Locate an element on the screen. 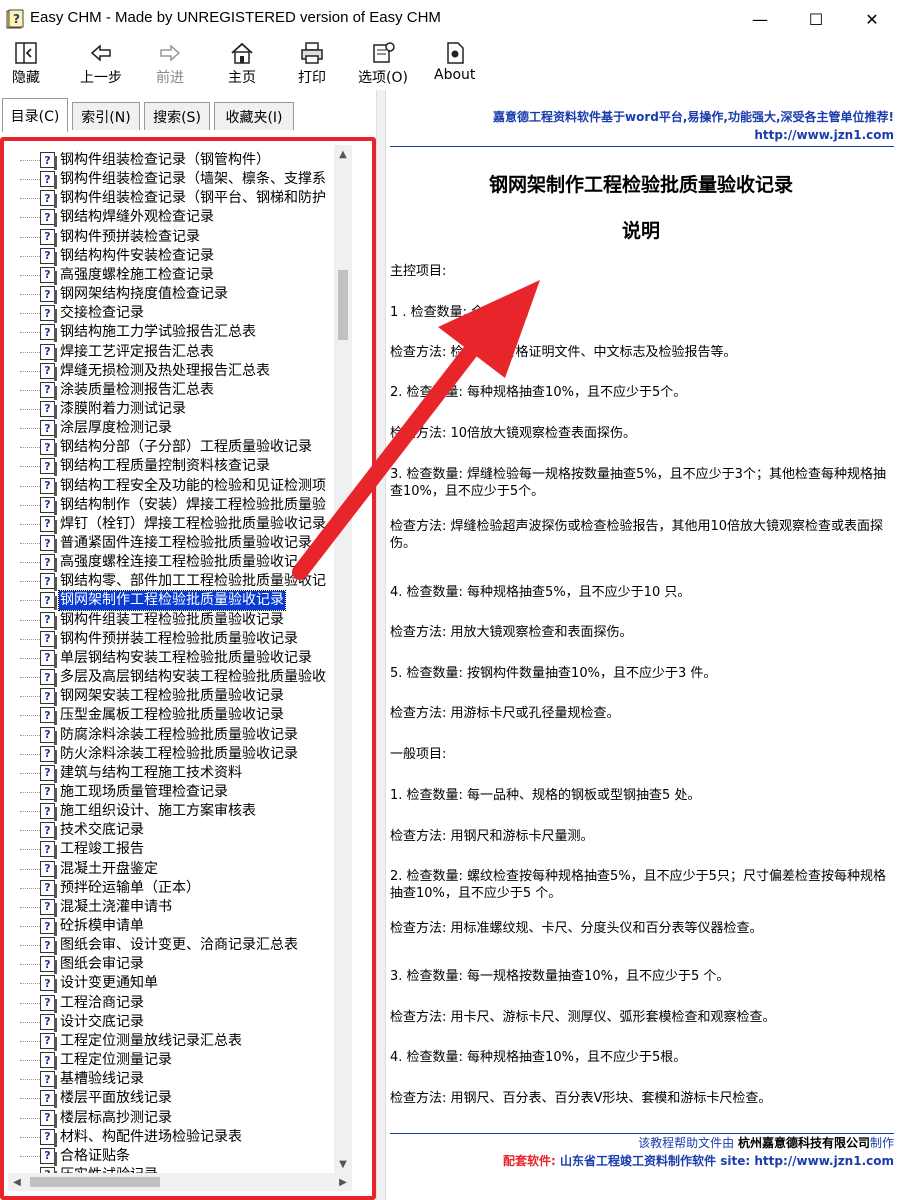 The width and height of the screenshot is (900, 1200). tree-item-label: 钢结构分部（子分部）工程质量验收记录 is located at coordinates (186, 447).